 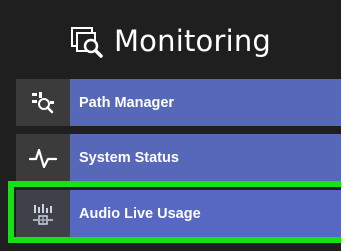 I want to click on audio-live-usage-icon, so click(x=43, y=214).